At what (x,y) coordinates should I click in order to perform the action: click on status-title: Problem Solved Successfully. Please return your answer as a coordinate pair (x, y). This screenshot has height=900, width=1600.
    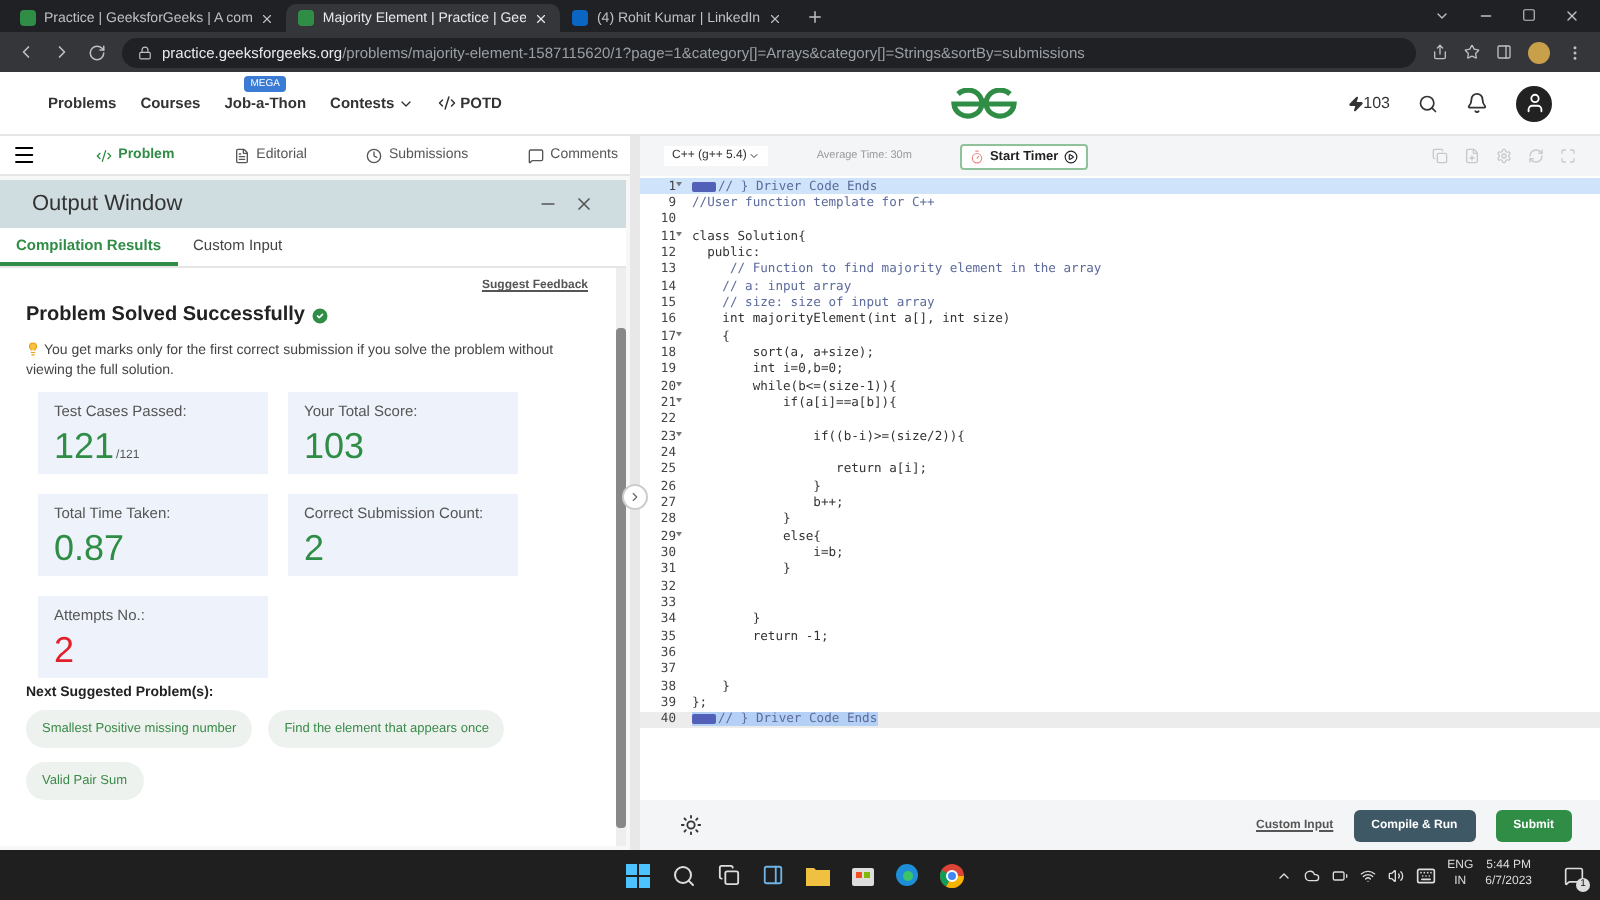
    Looking at the image, I should click on (165, 315).